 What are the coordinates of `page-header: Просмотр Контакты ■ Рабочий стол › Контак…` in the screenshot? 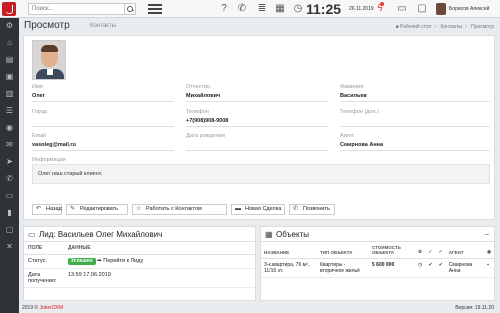 It's located at (260, 27).